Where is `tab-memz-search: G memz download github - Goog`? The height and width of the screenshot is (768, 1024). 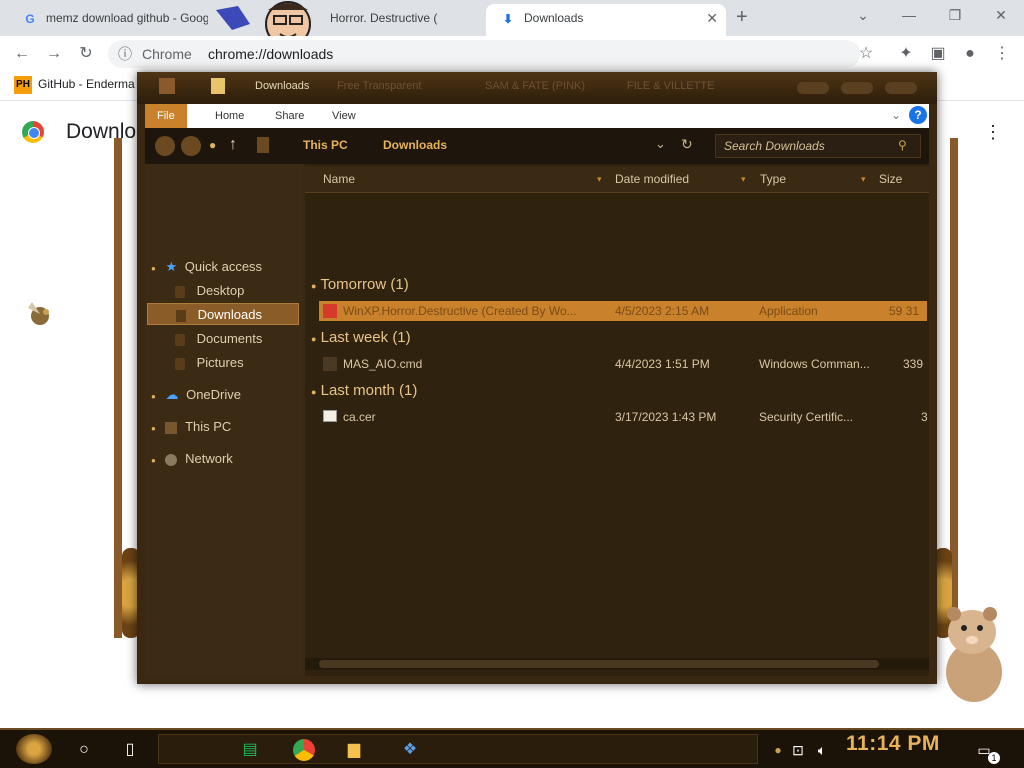
tab-memz-search: G memz download github - Goog is located at coordinates (108, 20).